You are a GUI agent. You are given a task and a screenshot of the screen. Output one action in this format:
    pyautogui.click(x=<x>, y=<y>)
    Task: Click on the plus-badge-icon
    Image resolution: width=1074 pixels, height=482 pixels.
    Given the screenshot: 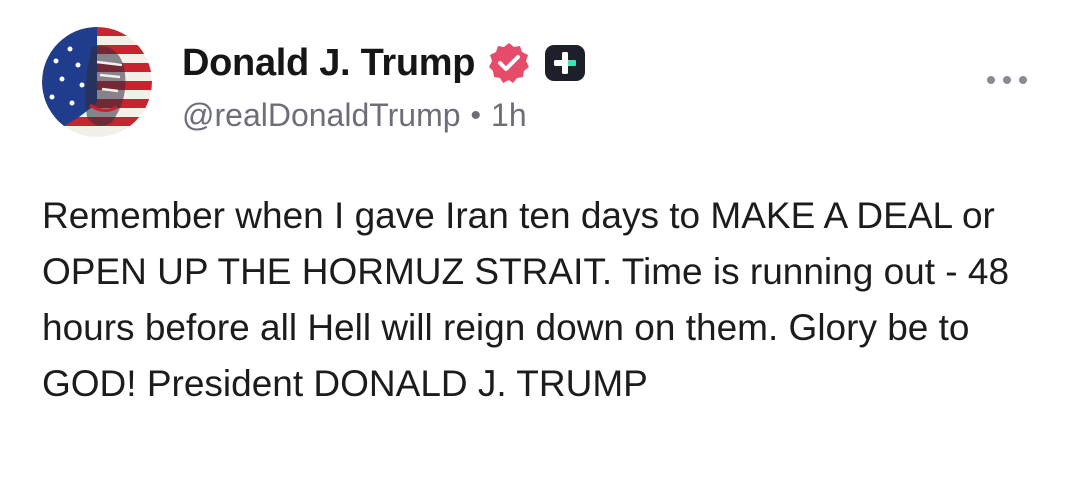 What is the action you would take?
    pyautogui.click(x=565, y=63)
    